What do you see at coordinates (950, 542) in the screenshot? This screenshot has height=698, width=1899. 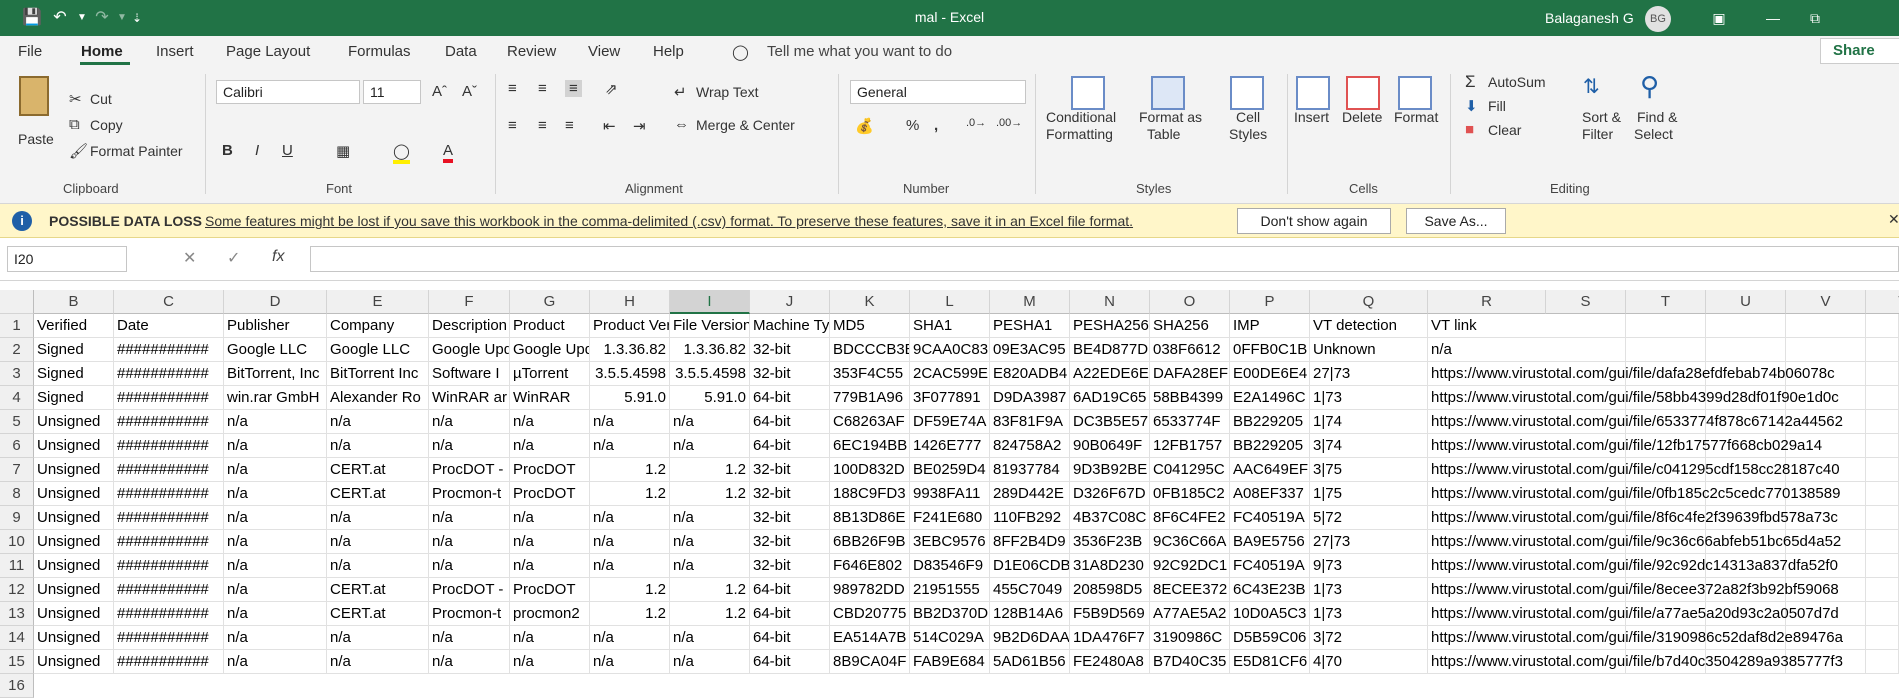 I see `cell-l10: 3EBC9576` at bounding box center [950, 542].